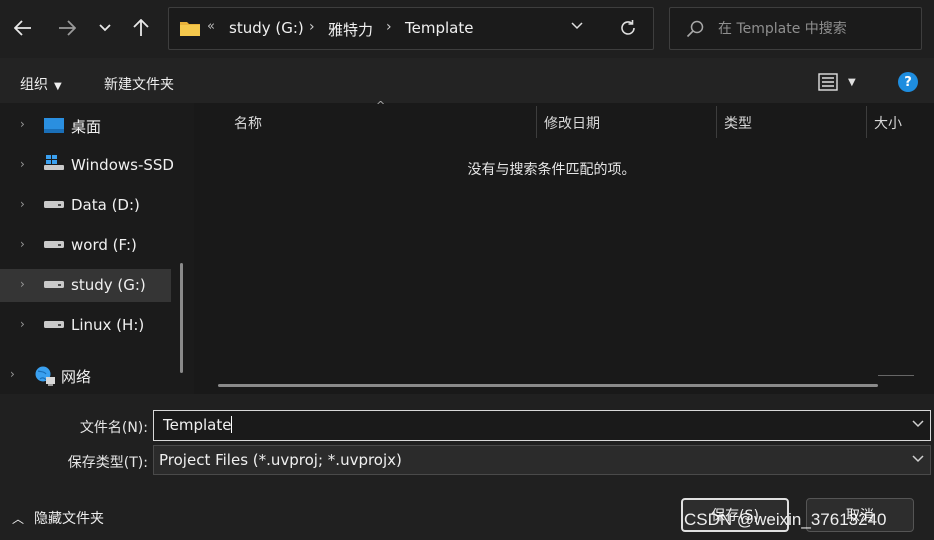 The height and width of the screenshot is (540, 934). I want to click on filename-value: Template, so click(198, 425).